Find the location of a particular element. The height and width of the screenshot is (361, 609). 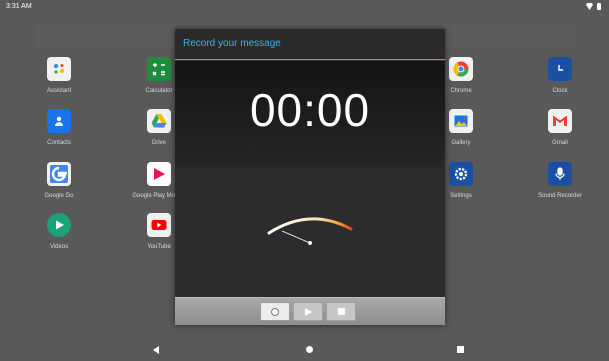

vu-meter-gauge is located at coordinates (310, 231).